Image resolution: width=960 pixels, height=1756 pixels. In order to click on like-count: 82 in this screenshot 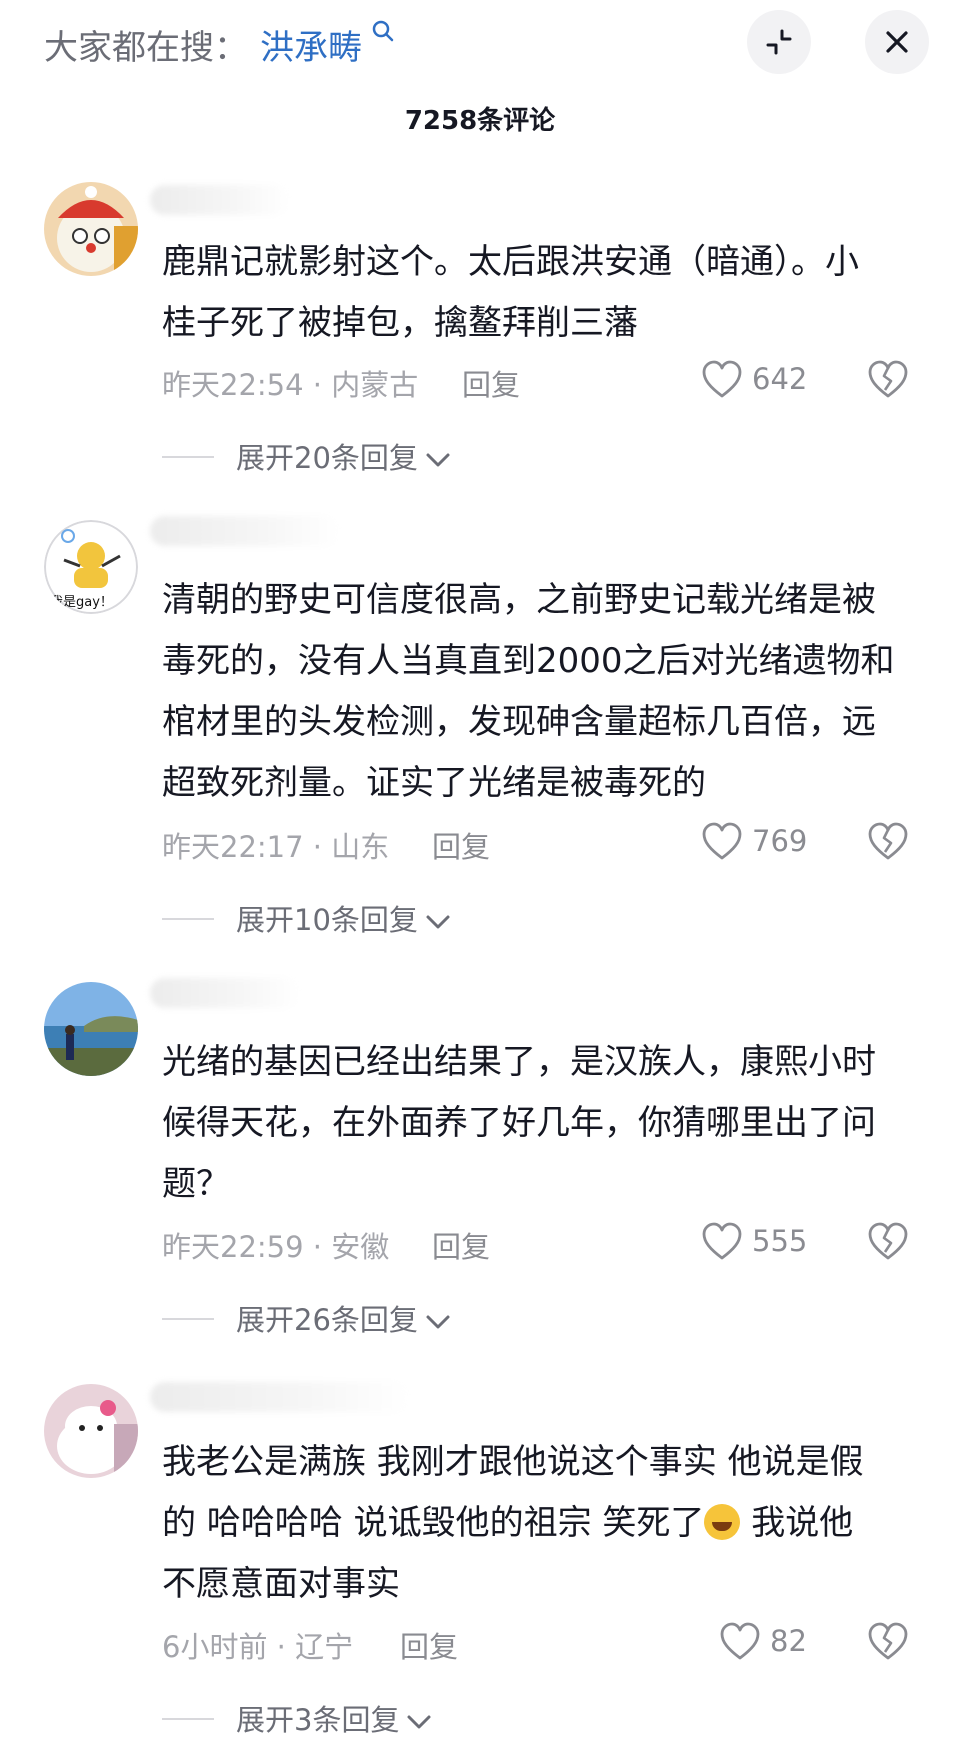, I will do `click(788, 1641)`.